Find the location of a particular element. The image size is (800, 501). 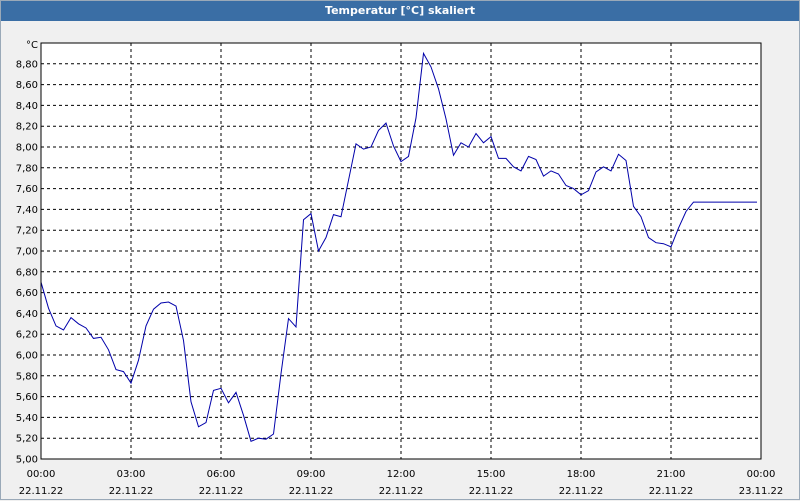

x-tick-time-label: 06:00 is located at coordinates (221, 474).